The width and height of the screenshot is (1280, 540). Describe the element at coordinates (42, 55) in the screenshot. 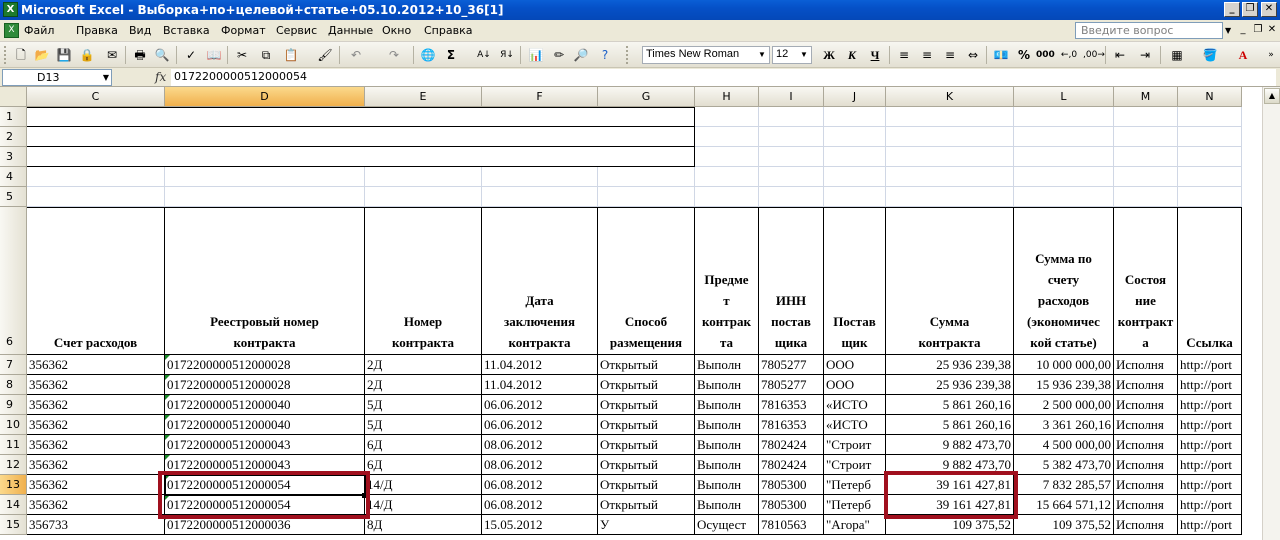

I see `open-icon: 📂` at that location.